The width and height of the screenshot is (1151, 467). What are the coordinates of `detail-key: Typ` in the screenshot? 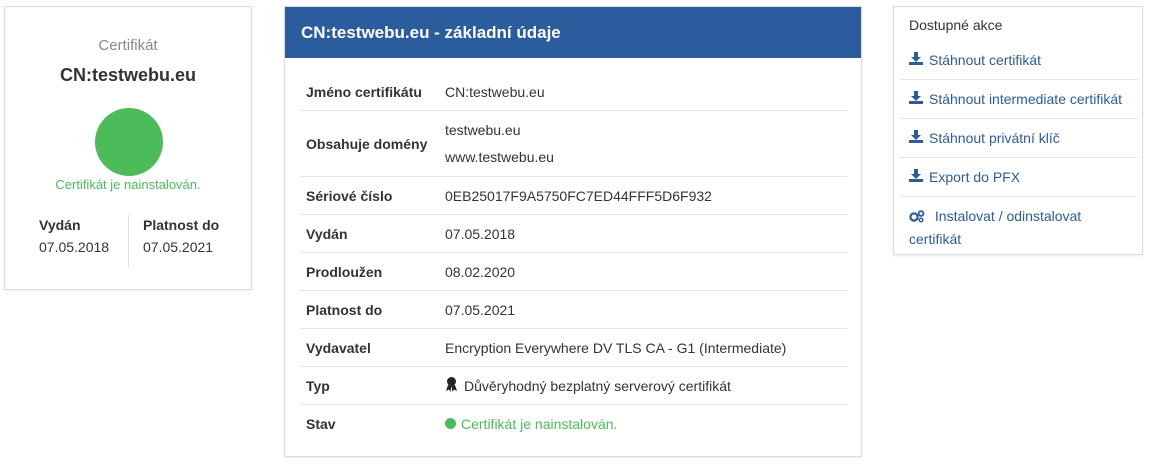 It's located at (318, 385).